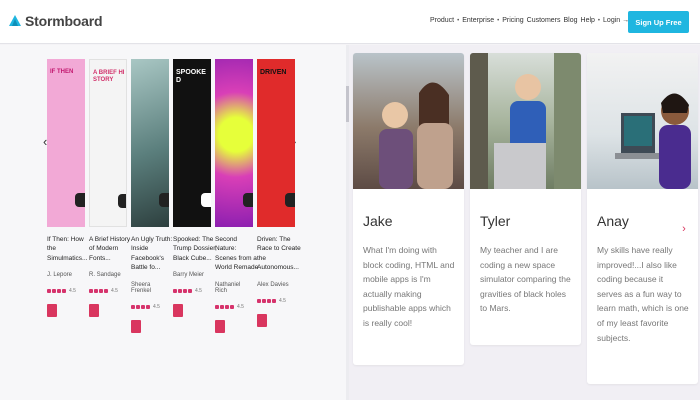 The width and height of the screenshot is (700, 400). I want to click on nav-pricing: Pricing, so click(512, 20).